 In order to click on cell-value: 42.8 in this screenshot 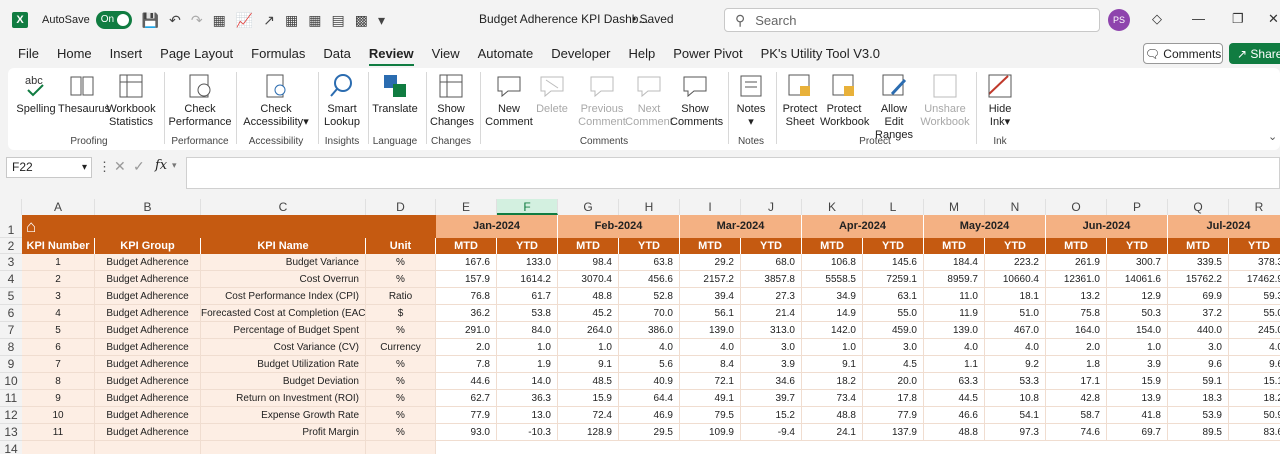, I will do `click(1076, 398)`.